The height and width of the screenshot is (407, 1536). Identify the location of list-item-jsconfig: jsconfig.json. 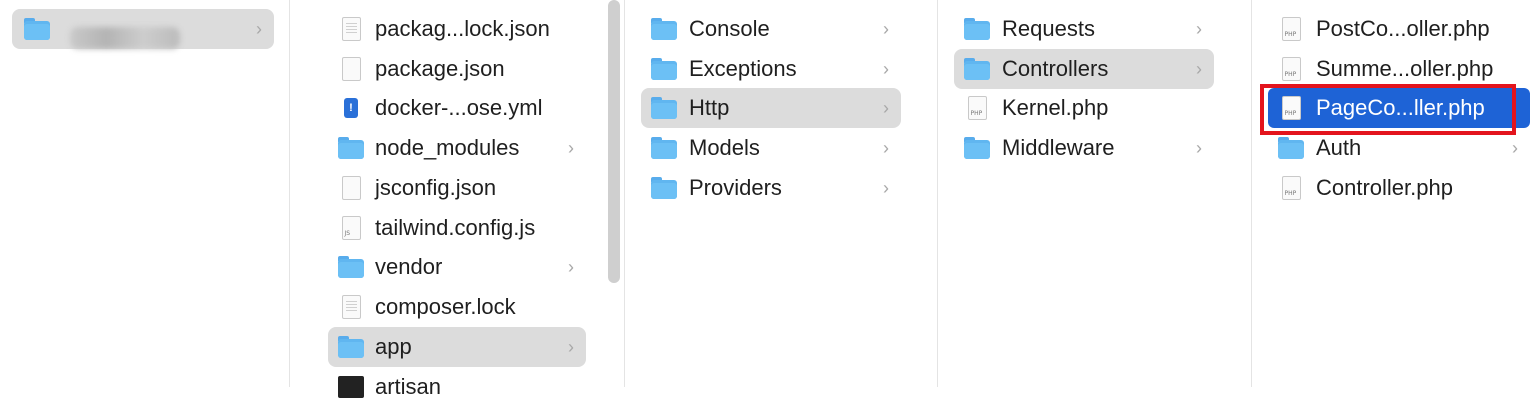
(457, 188).